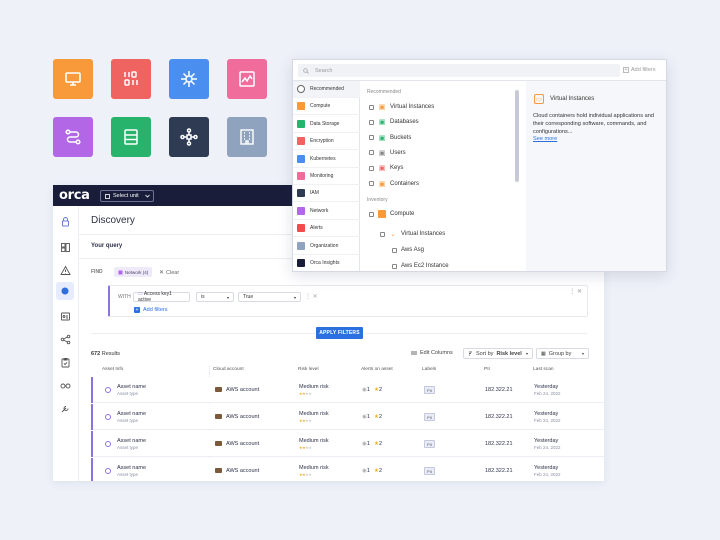 The image size is (720, 540). What do you see at coordinates (545, 139) in the screenshot?
I see `see-more-link: See more` at bounding box center [545, 139].